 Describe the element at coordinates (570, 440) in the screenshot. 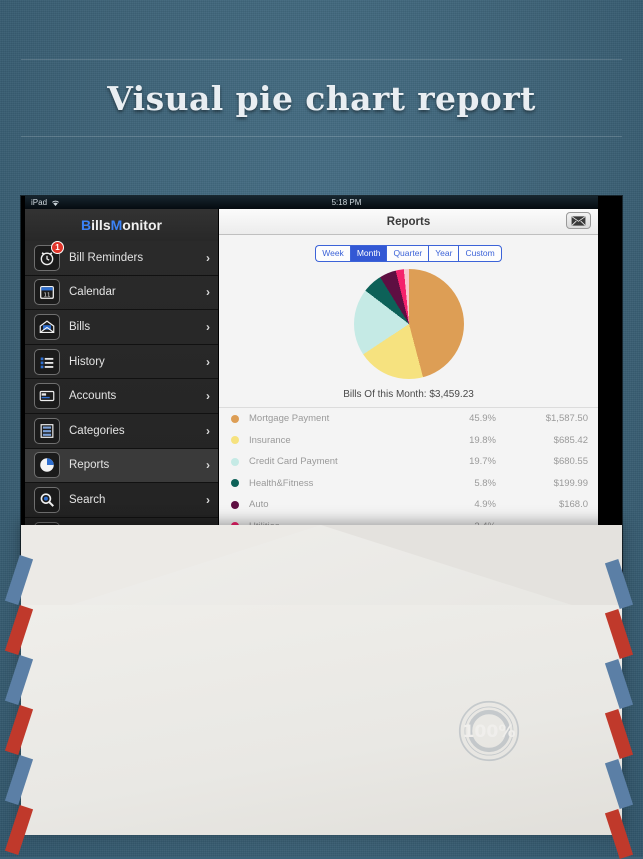

I see `legend-amount: $685.42` at that location.